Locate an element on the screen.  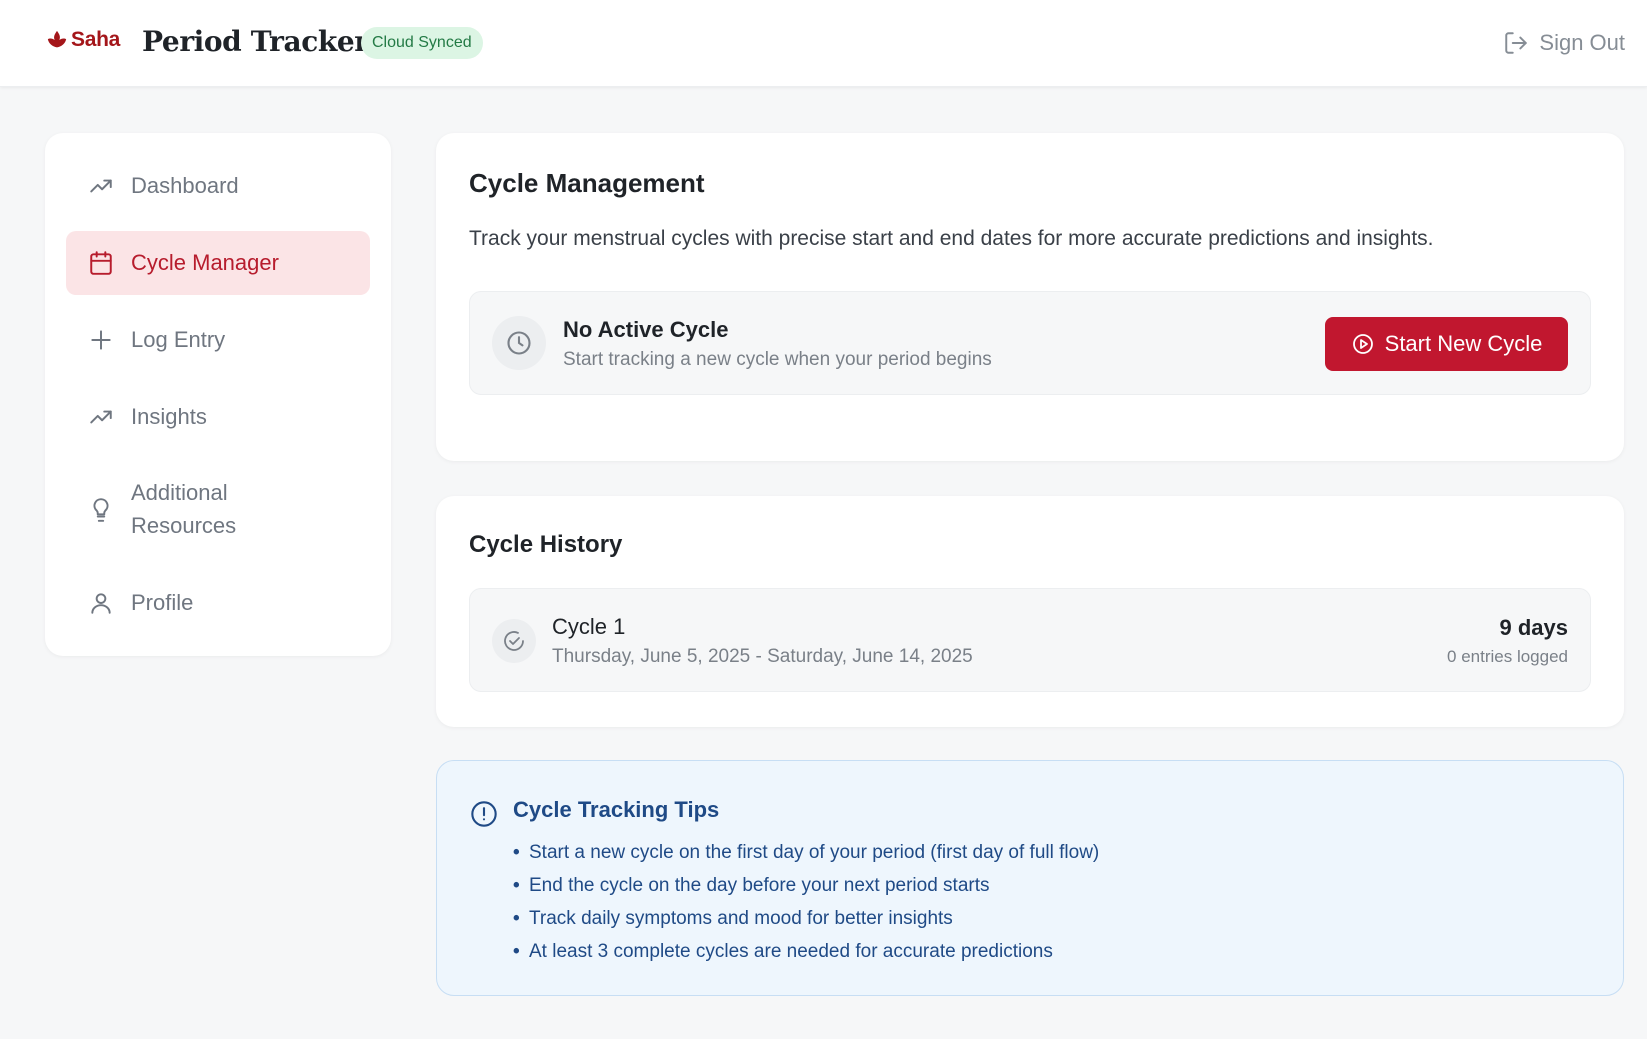
cycle-entries-count: 0 entries logged is located at coordinates (1507, 656).